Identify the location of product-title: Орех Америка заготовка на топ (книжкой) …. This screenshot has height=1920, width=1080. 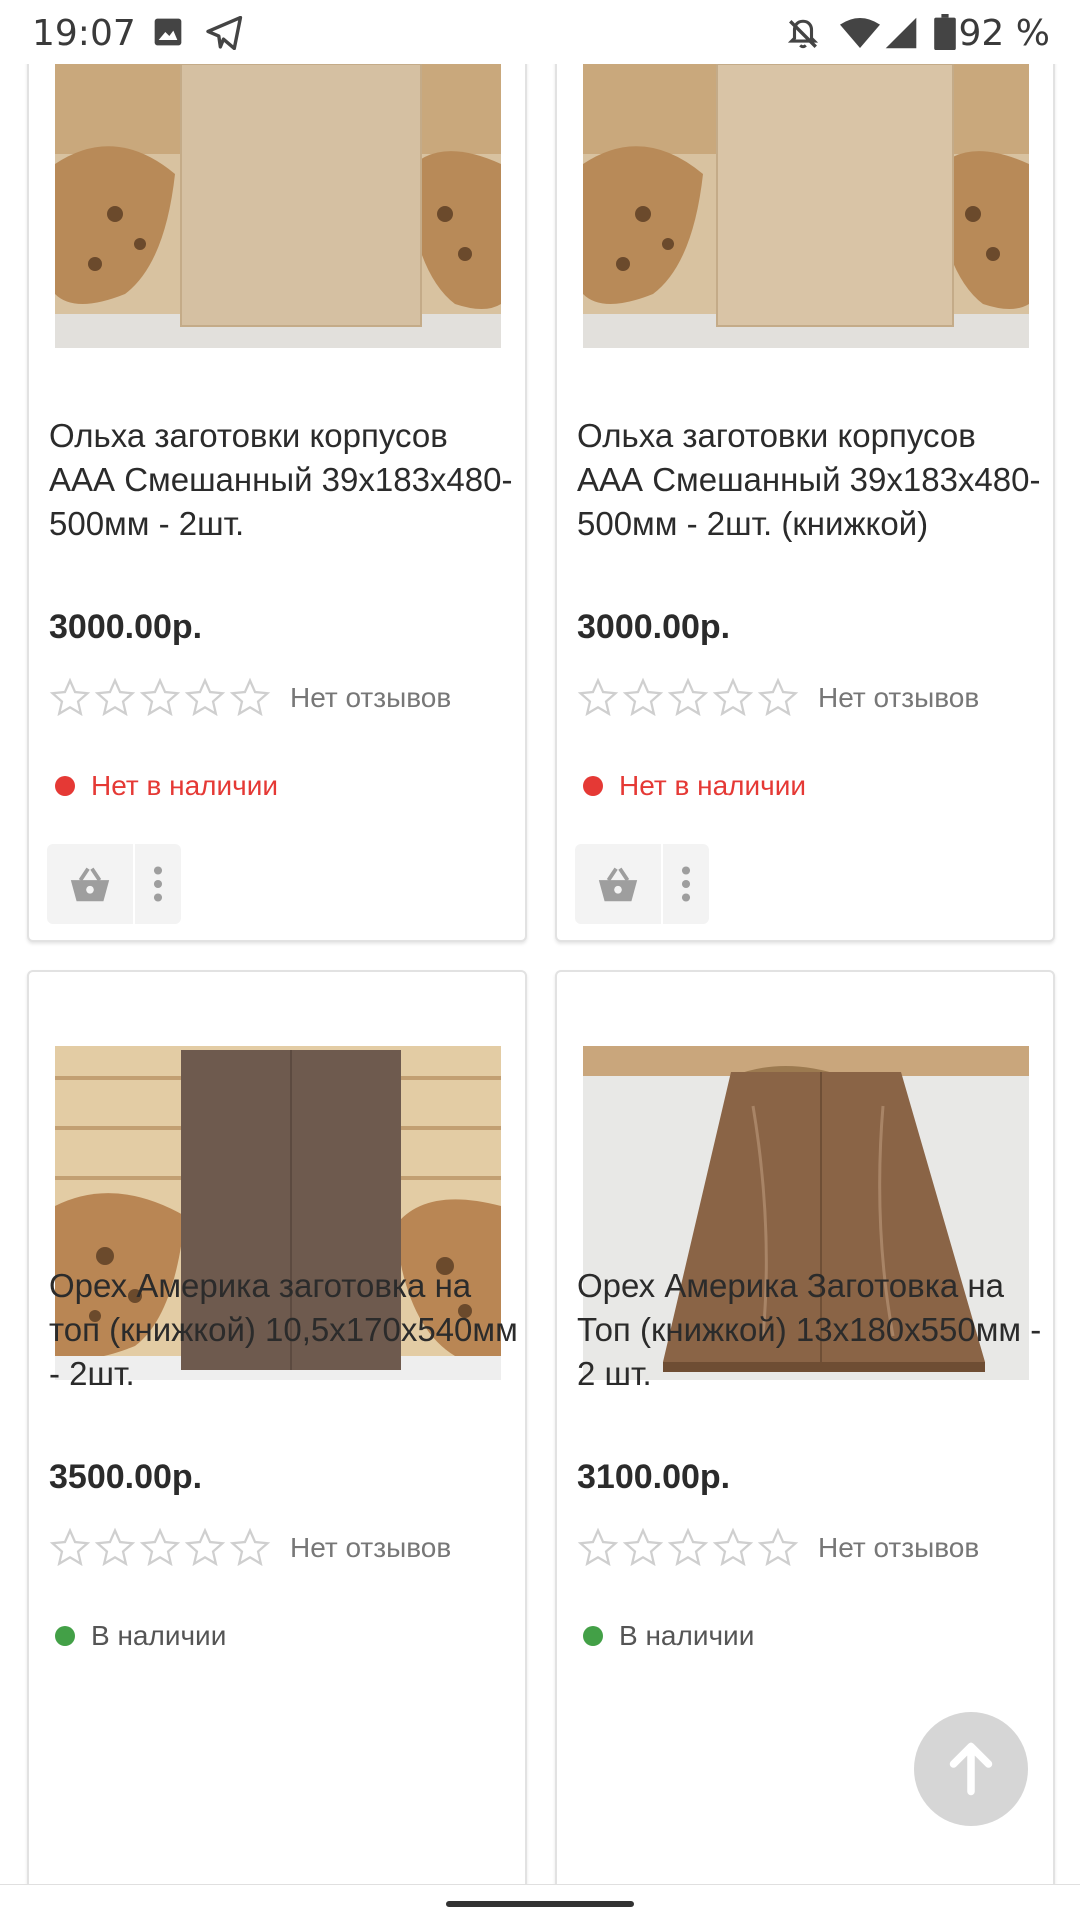
(284, 1334).